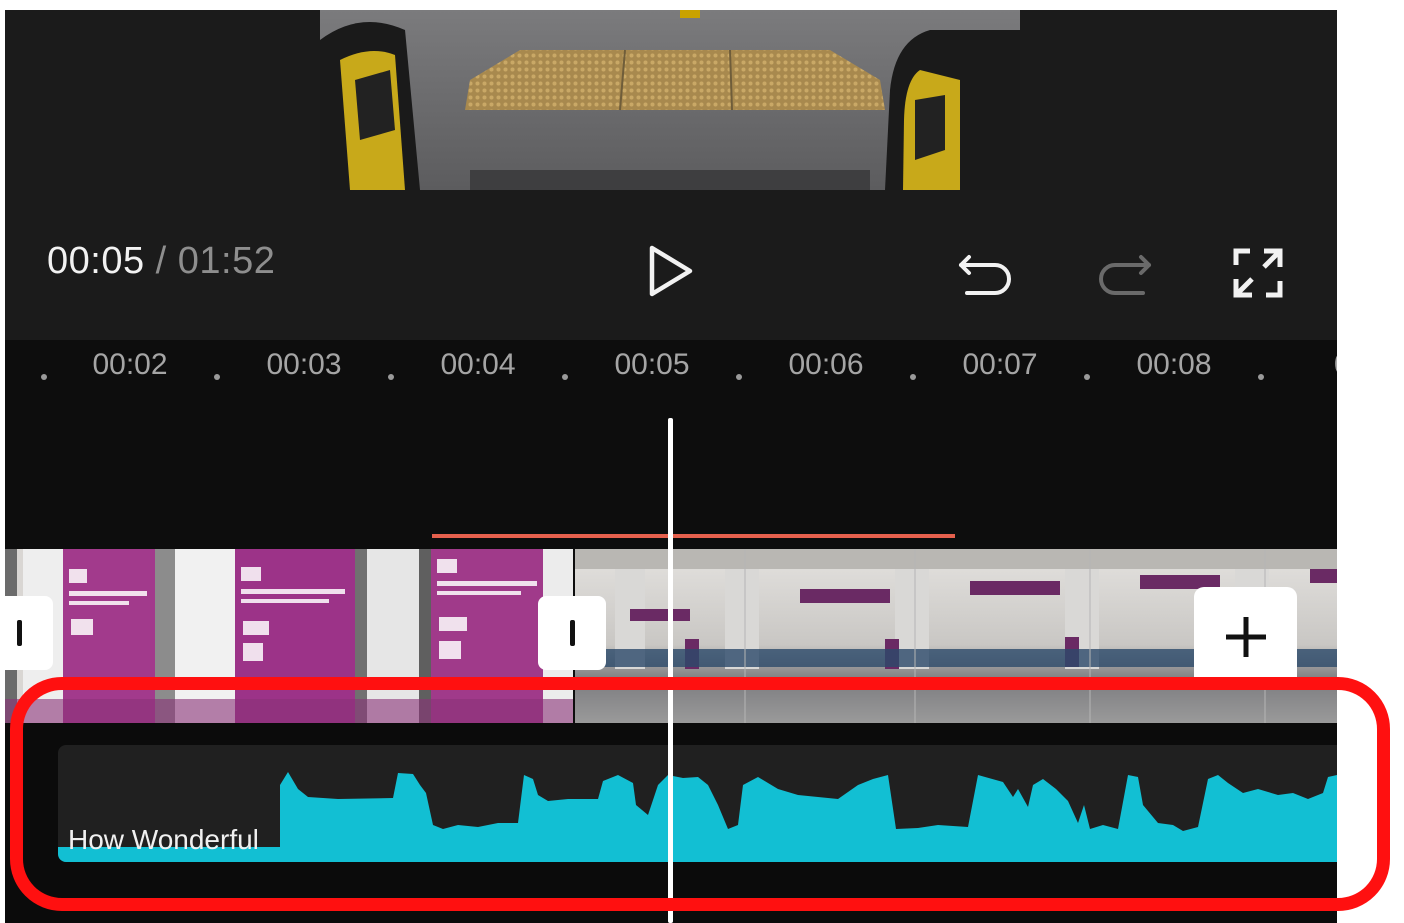 The height and width of the screenshot is (923, 1404). I want to click on fullscreen-button, so click(1258, 273).